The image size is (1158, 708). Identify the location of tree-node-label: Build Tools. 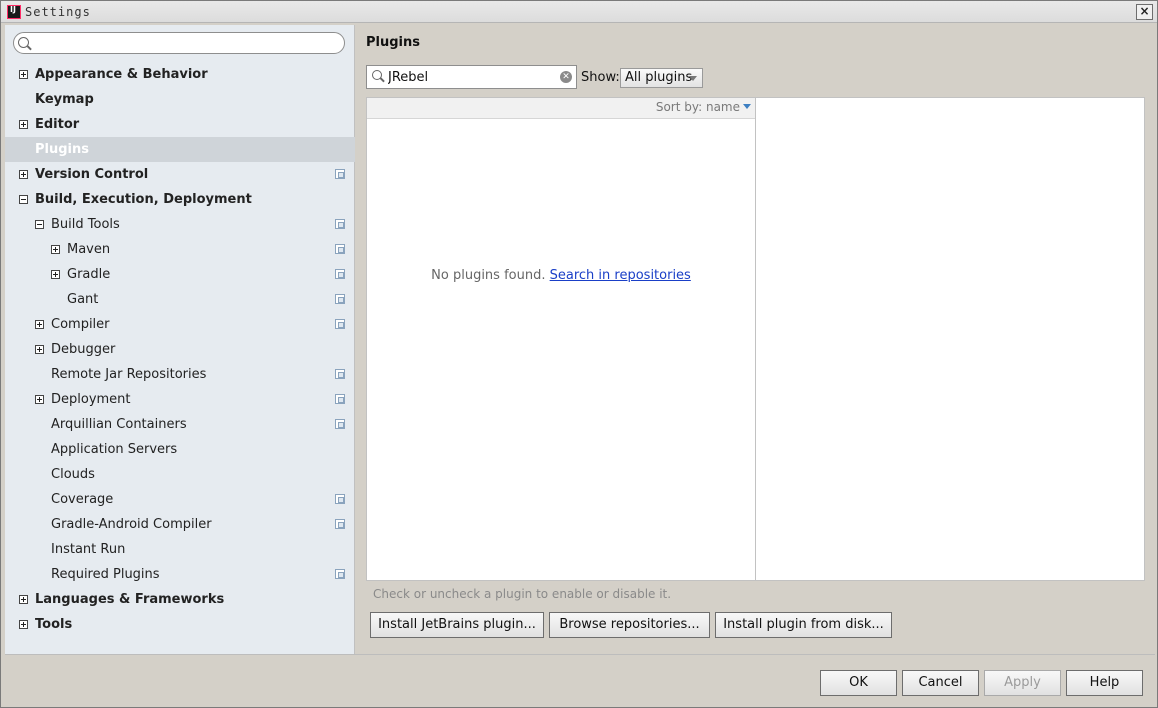
(85, 224).